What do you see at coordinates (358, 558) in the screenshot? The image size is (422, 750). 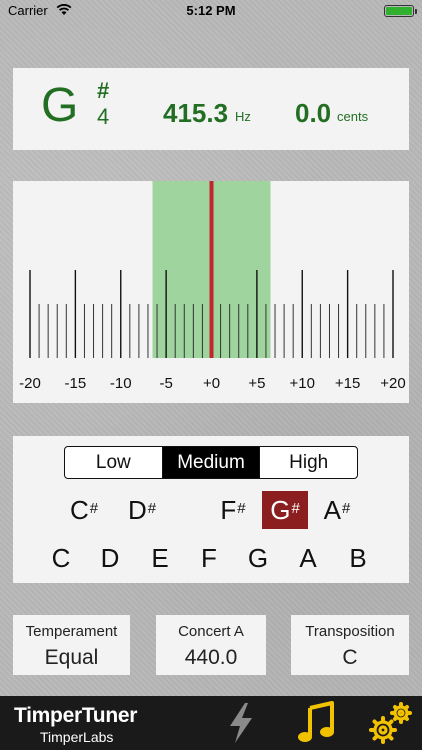 I see `note-key-b: B` at bounding box center [358, 558].